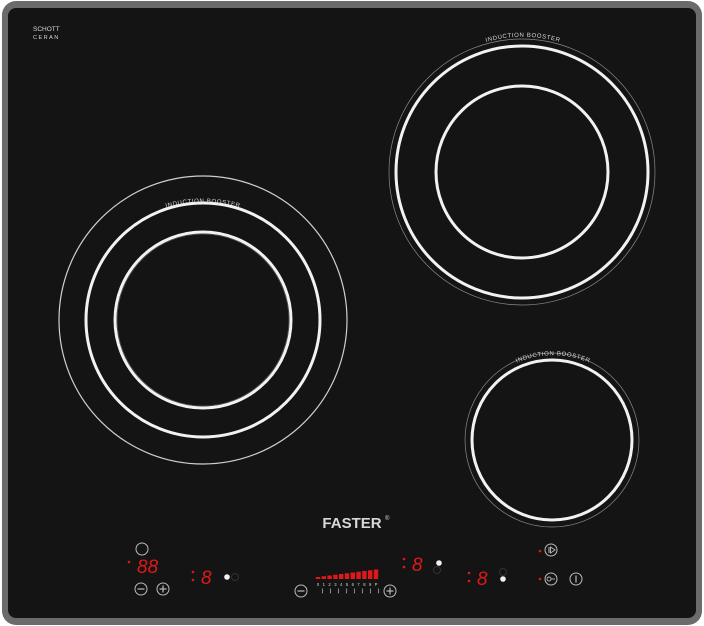 This screenshot has height=626, width=704. What do you see at coordinates (503, 579) in the screenshot?
I see `zone-selector-bottom-right-icon` at bounding box center [503, 579].